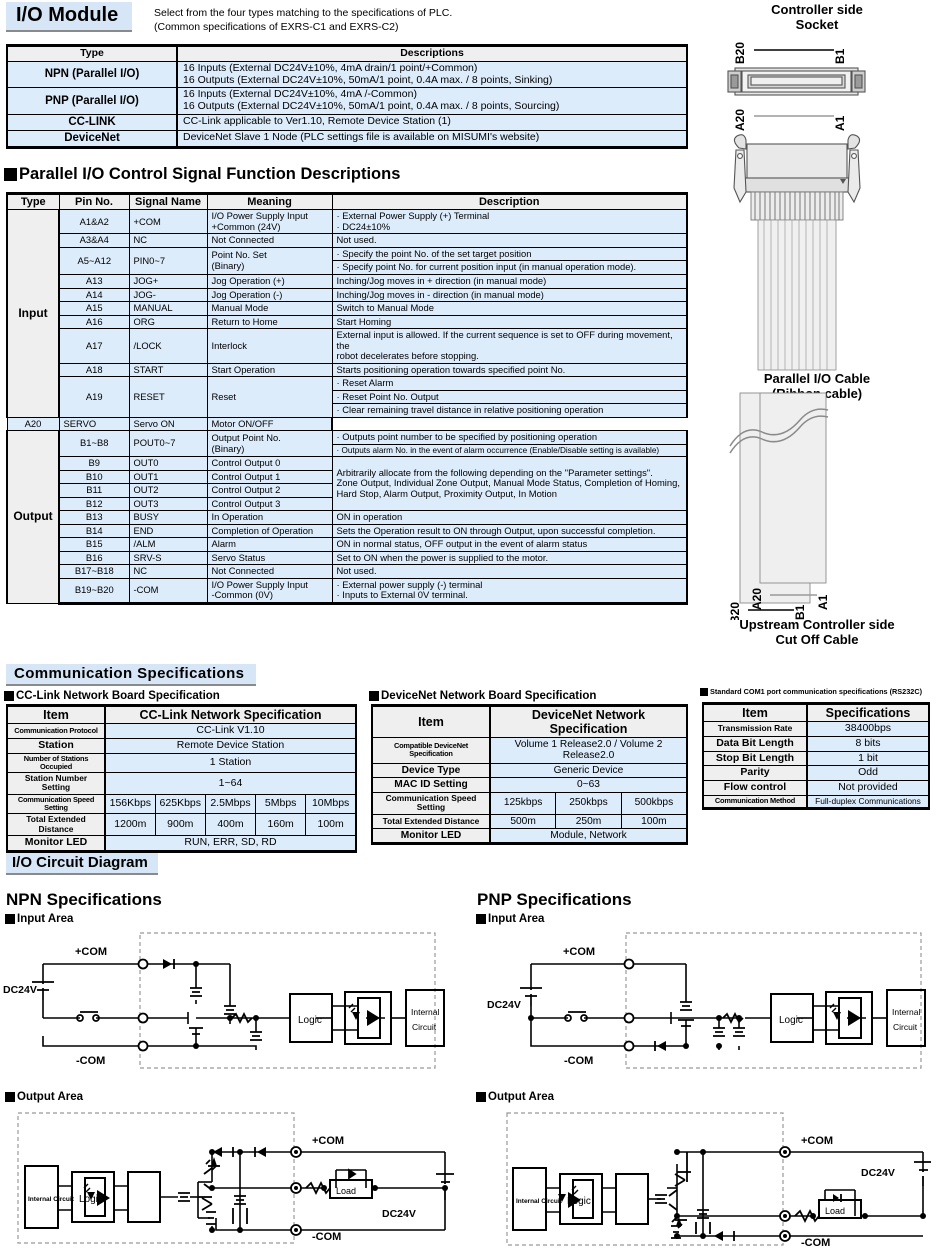  Describe the element at coordinates (269, 571) in the screenshot. I see `meaning-b17b18: Not Connected` at that location.